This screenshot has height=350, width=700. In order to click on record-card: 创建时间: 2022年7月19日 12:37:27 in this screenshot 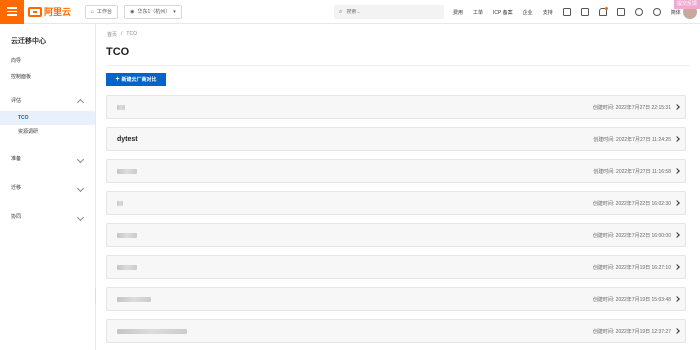, I will do `click(396, 331)`.